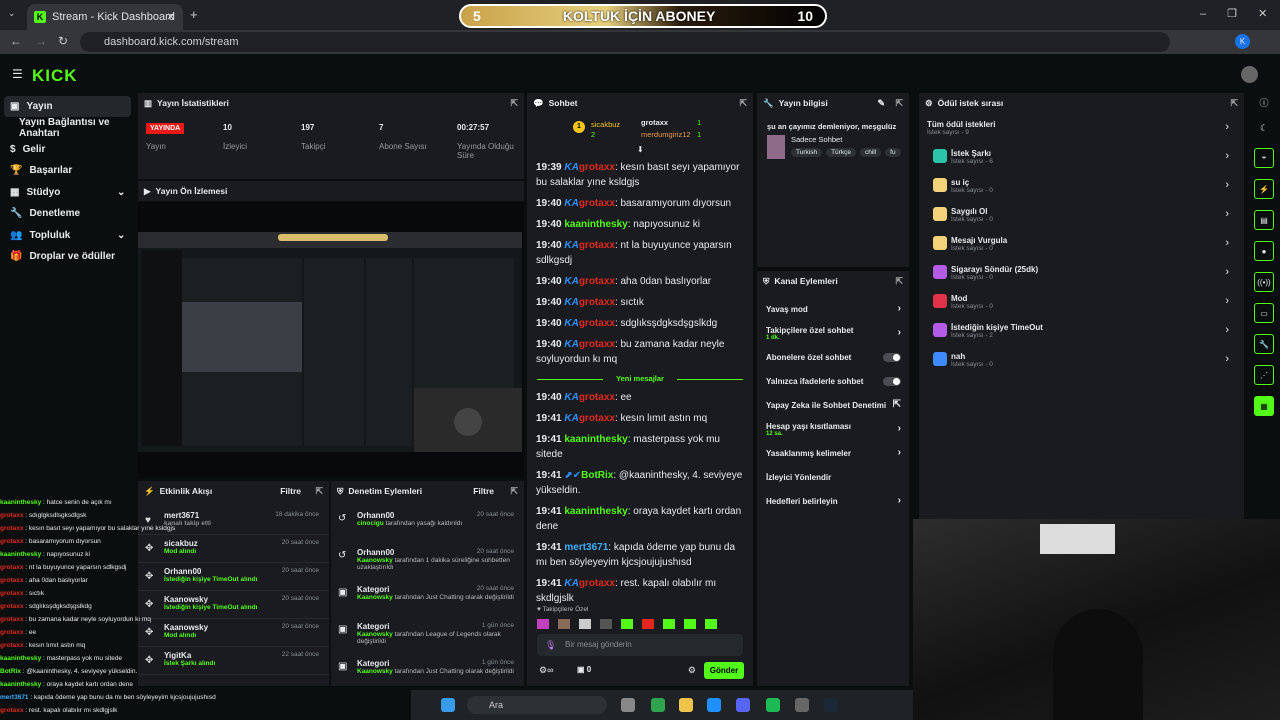 The image size is (1280, 720). I want to click on app-icon, so click(802, 705).